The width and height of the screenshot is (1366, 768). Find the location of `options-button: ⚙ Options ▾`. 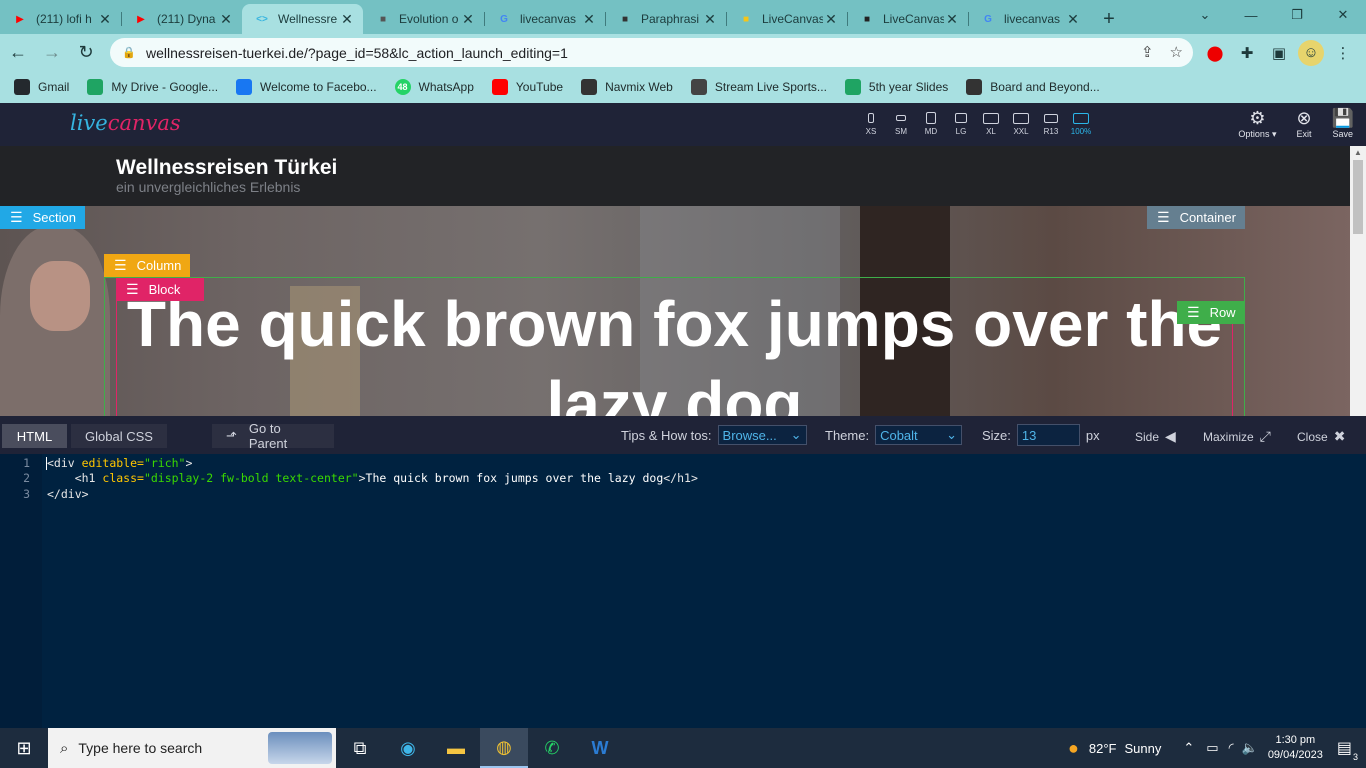

options-button: ⚙ Options ▾ is located at coordinates (1257, 123).